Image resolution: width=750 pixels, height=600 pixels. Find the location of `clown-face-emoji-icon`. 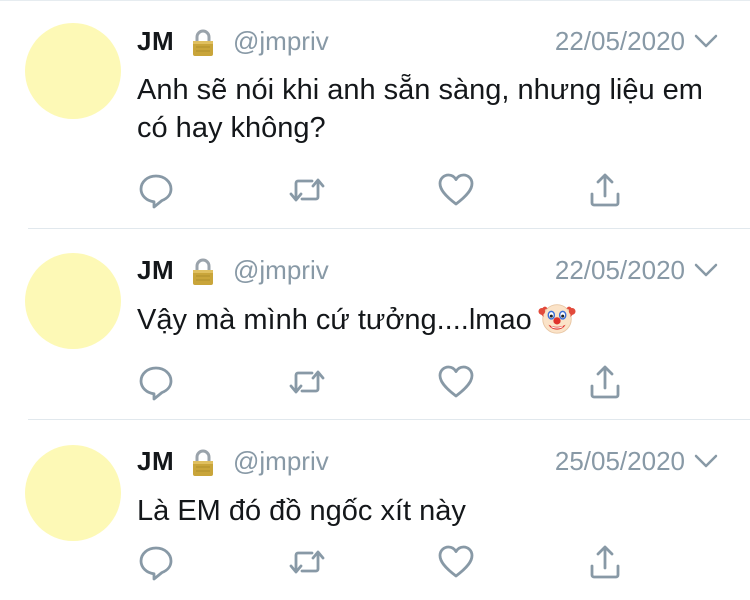

clown-face-emoji-icon is located at coordinates (557, 319).